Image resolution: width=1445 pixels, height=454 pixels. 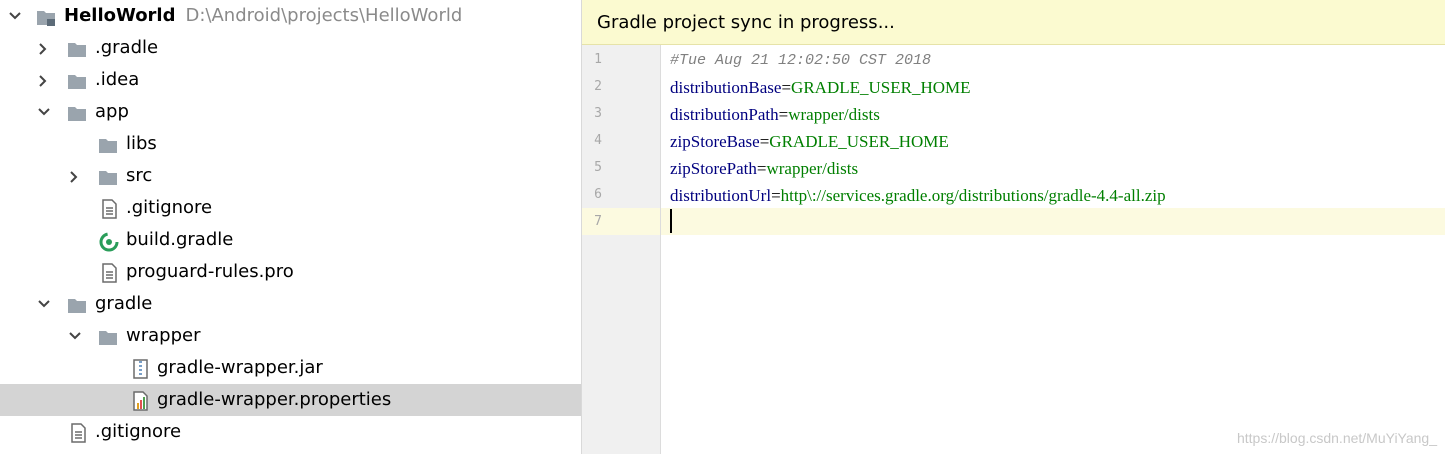 What do you see at coordinates (290, 240) in the screenshot?
I see `tree-row-build-gradle: build.gradle` at bounding box center [290, 240].